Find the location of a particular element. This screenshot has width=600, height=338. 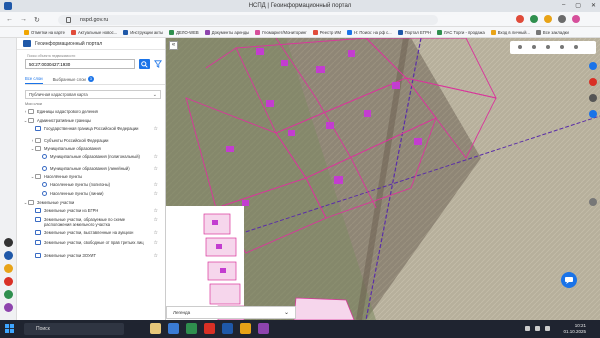

minimize-icon: – is located at coordinates (563, 5).